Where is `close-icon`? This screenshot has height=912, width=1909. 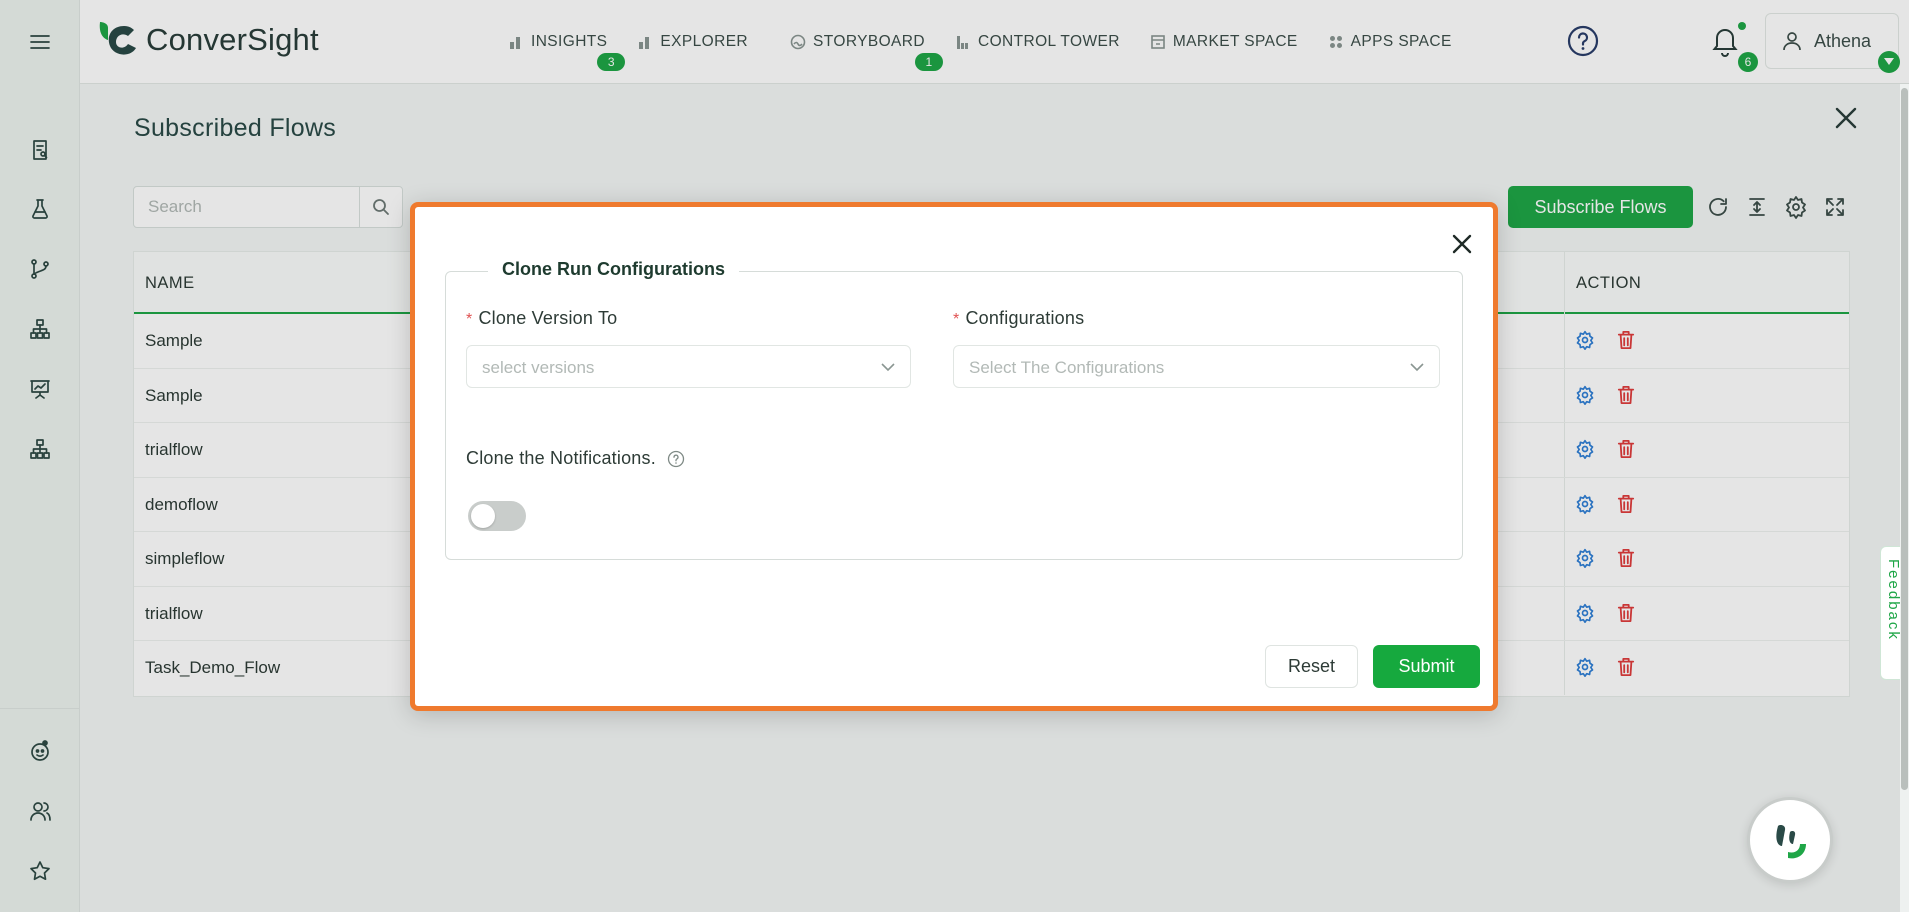
close-icon is located at coordinates (1462, 244).